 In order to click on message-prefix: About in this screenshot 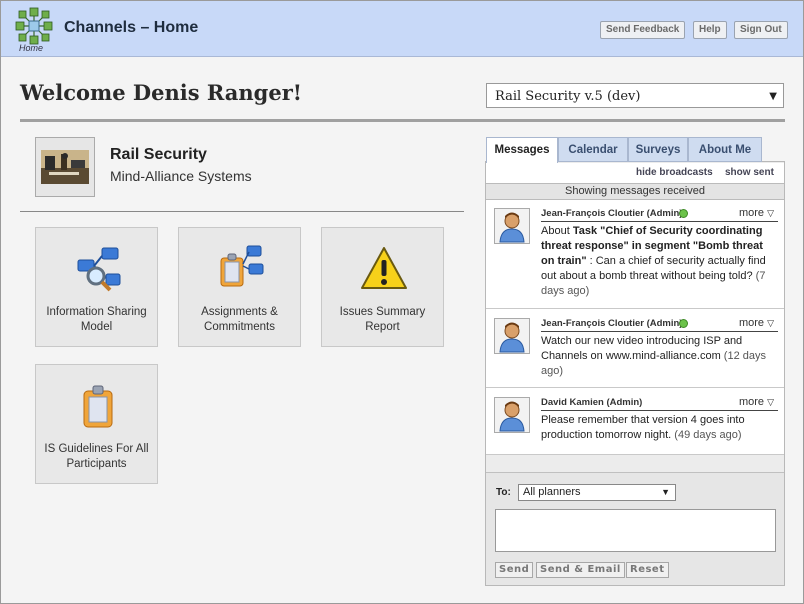, I will do `click(557, 231)`.